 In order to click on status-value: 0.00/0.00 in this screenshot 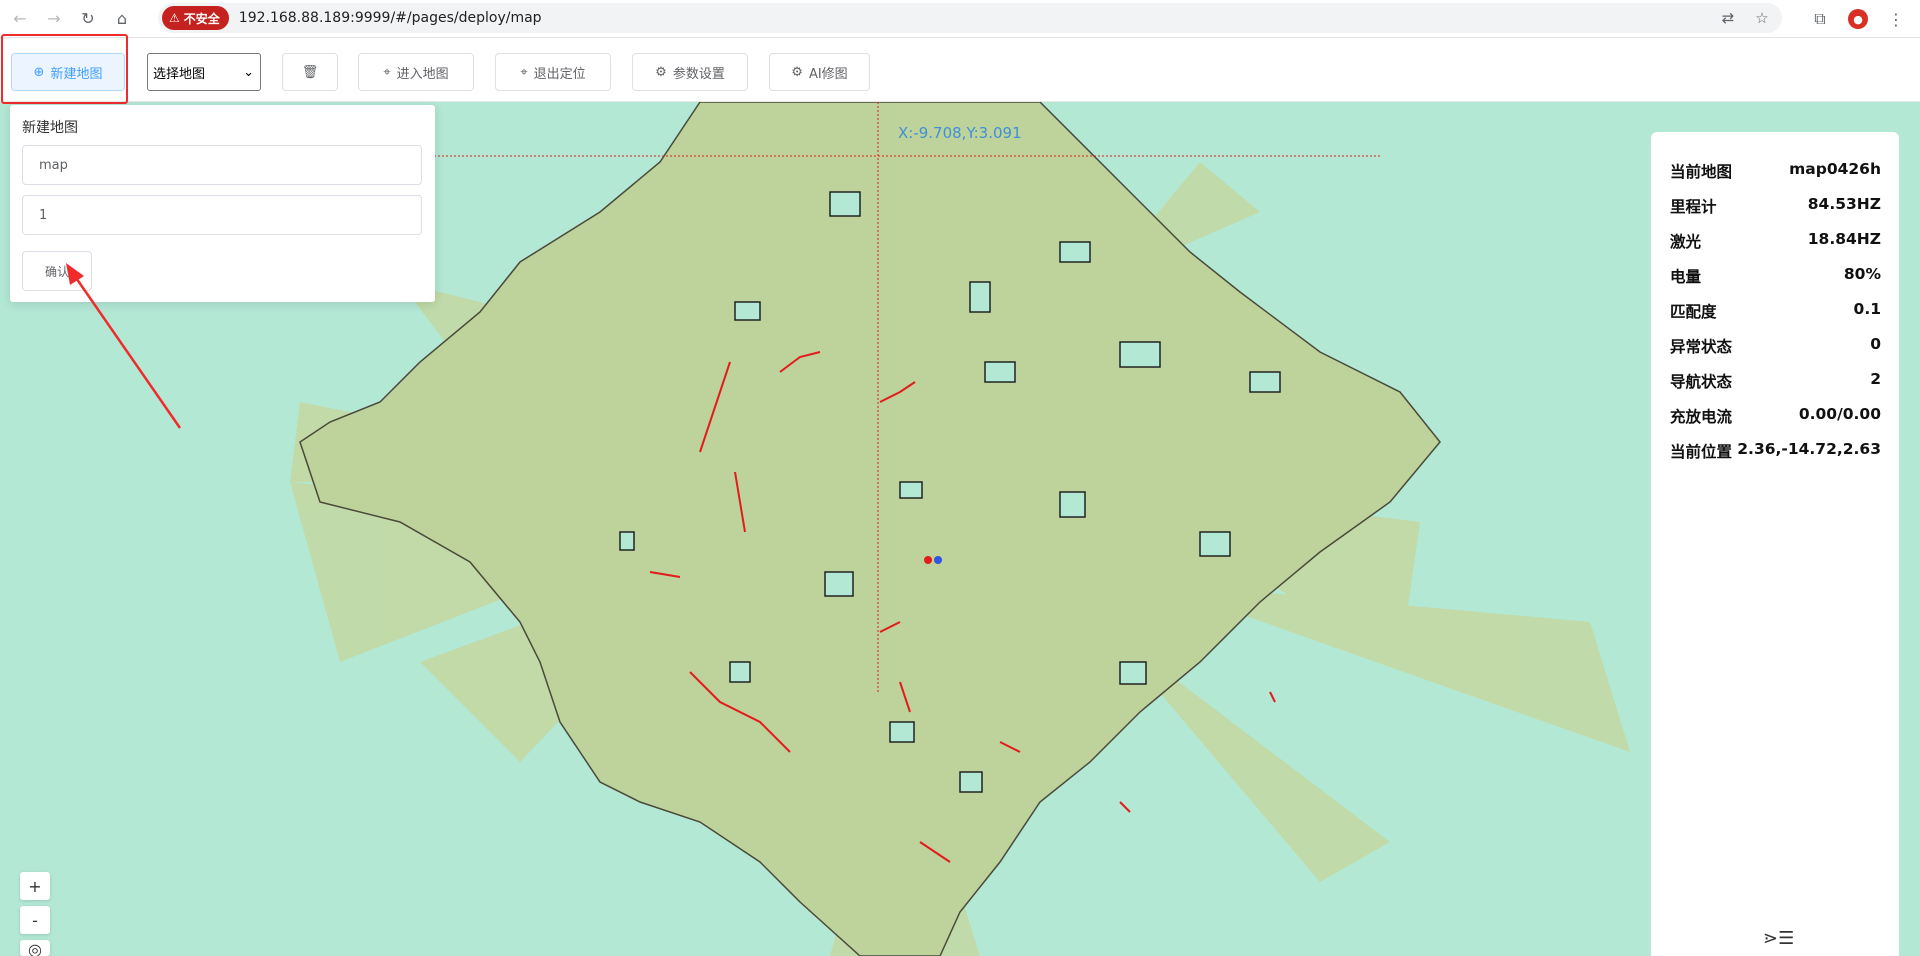, I will do `click(1839, 414)`.